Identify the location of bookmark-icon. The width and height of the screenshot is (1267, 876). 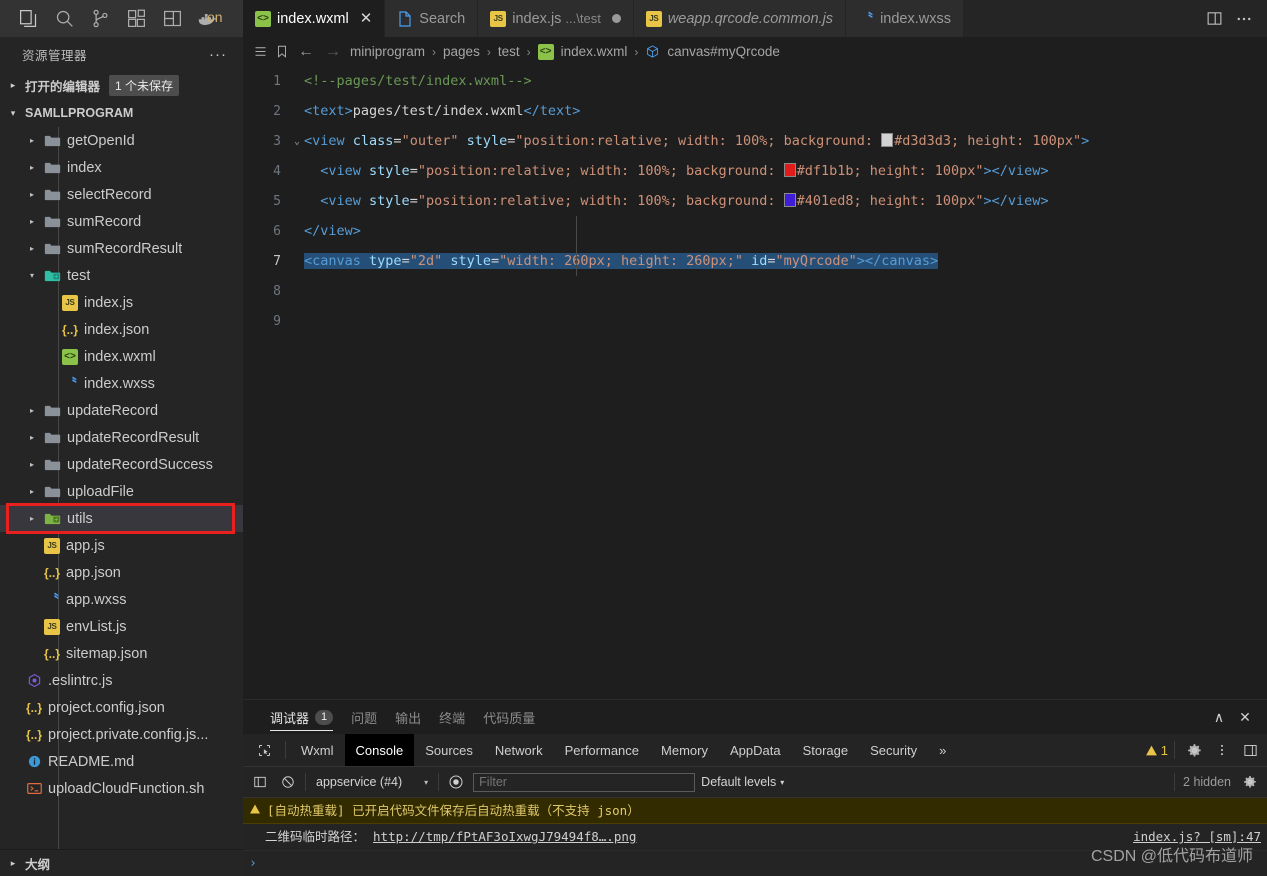
(282, 51).